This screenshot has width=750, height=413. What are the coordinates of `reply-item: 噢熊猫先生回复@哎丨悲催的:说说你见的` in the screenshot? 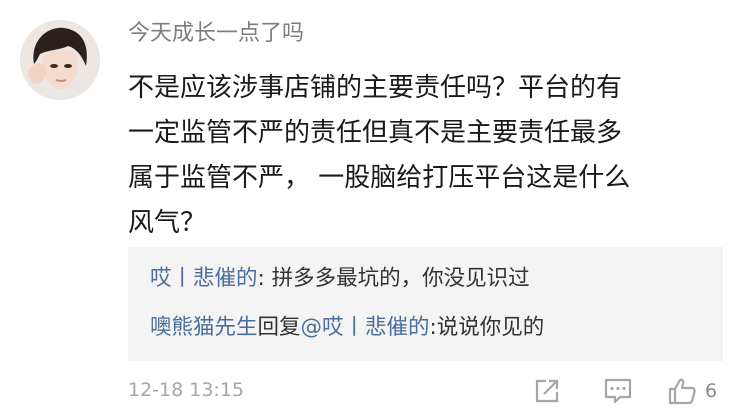 It's located at (347, 328).